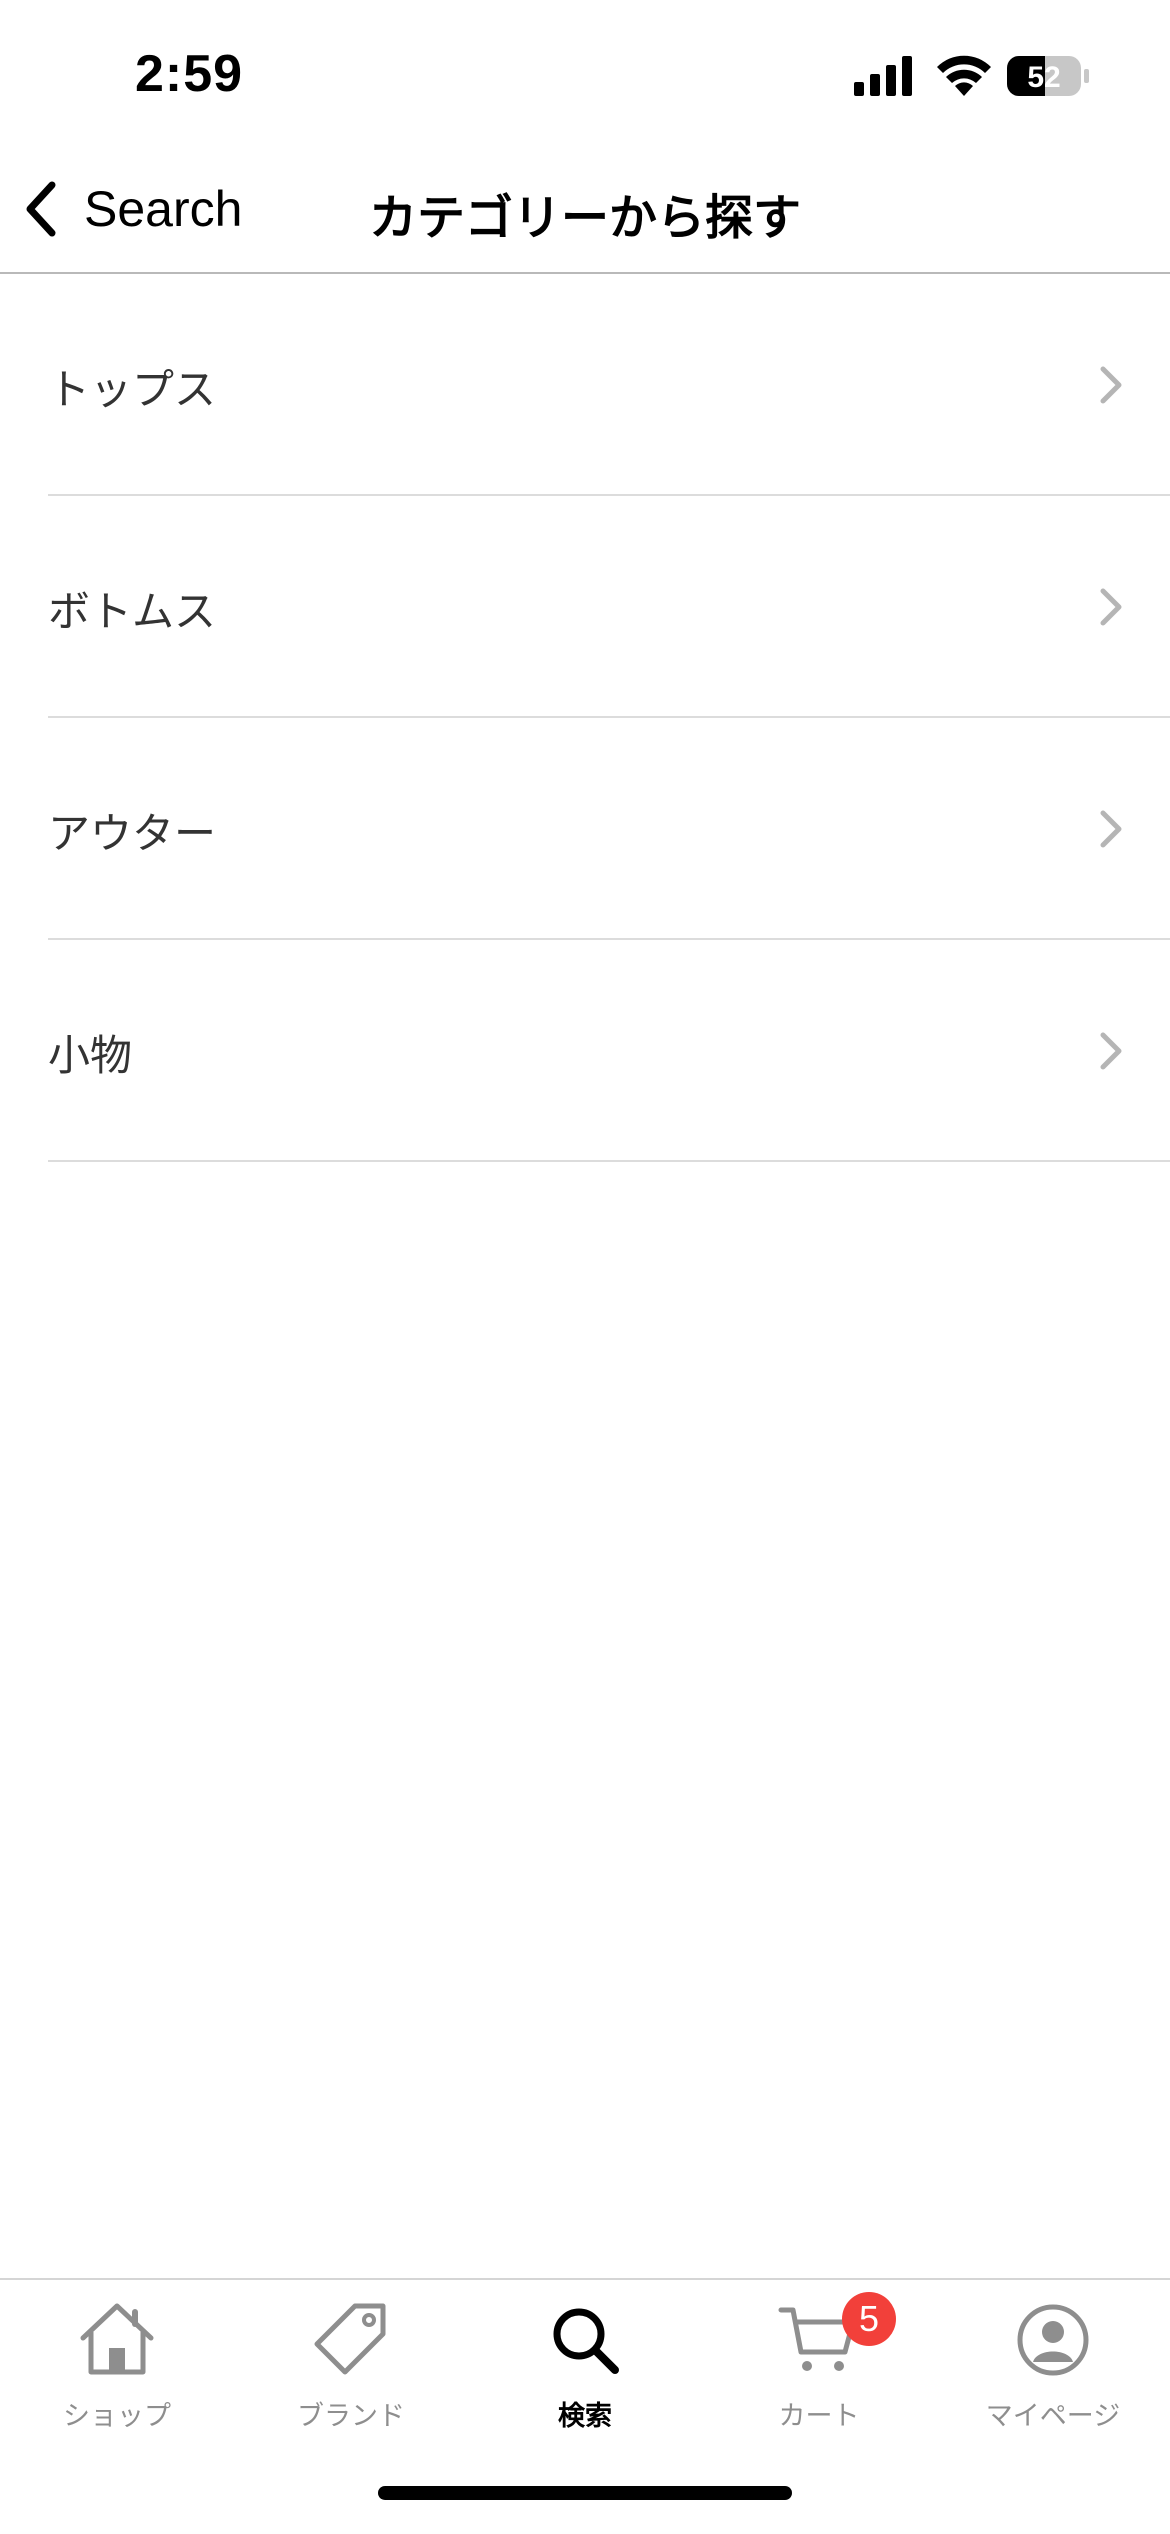  Describe the element at coordinates (869, 2319) in the screenshot. I see `cart-badge: 5` at that location.